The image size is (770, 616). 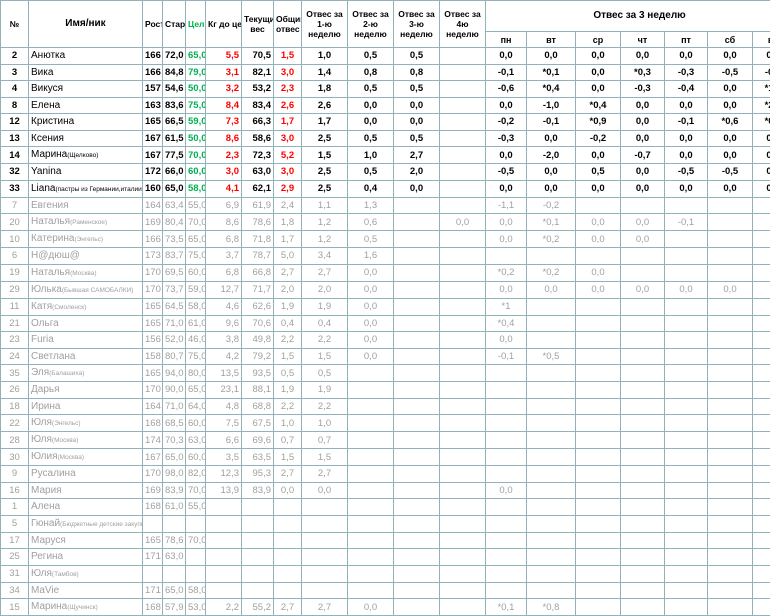 What do you see at coordinates (686, 289) in the screenshot?
I see `day-fri-cell: 0,0` at bounding box center [686, 289].